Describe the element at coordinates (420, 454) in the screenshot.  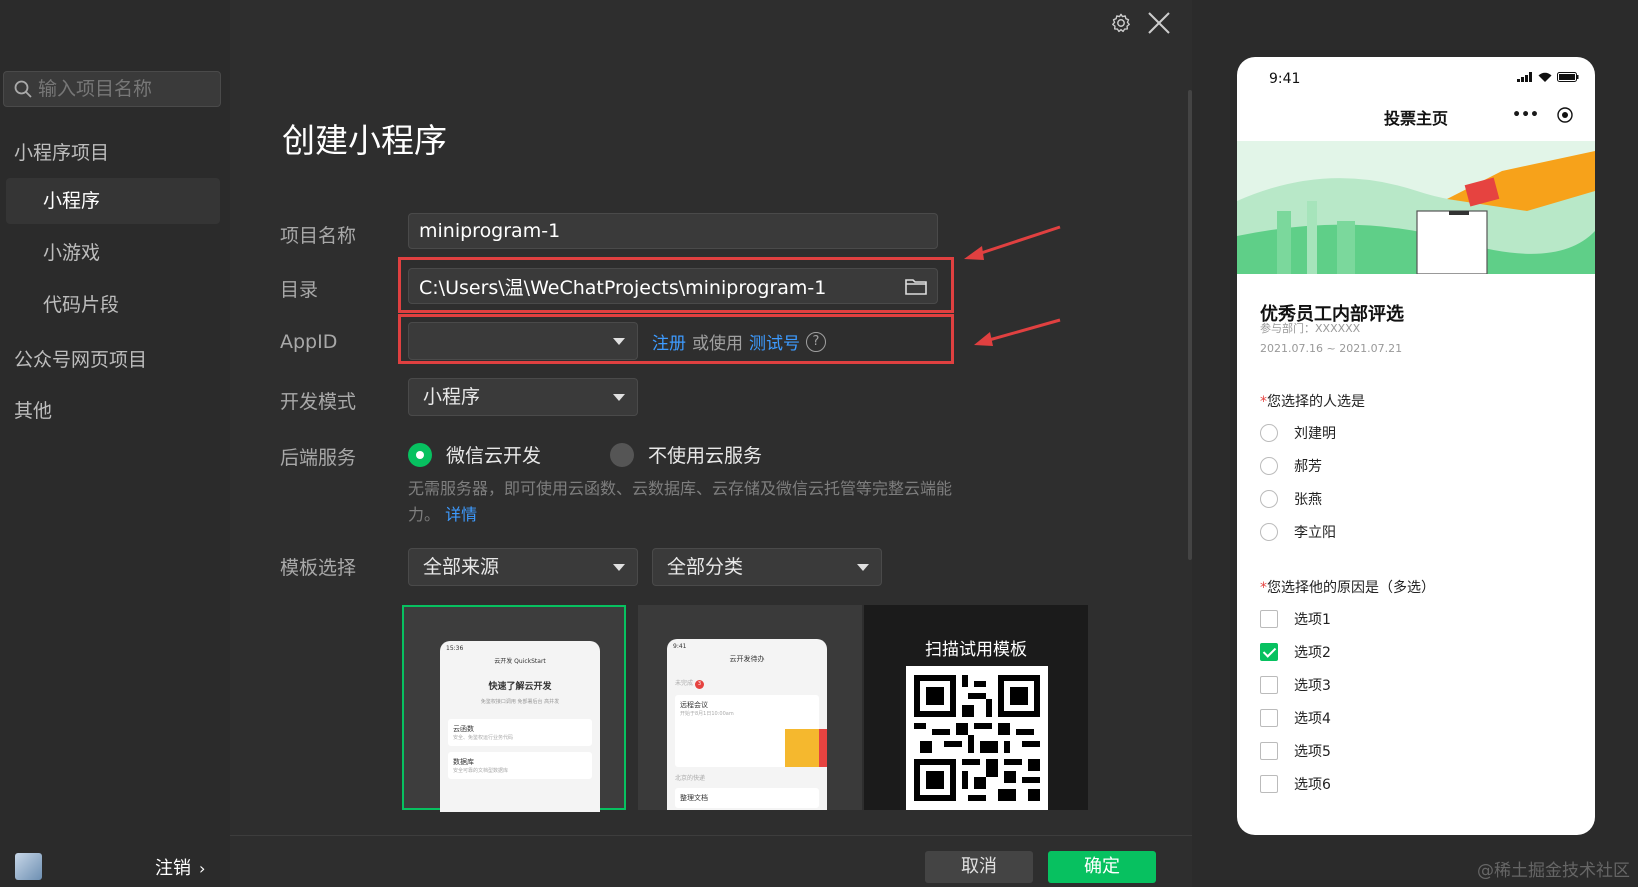
I see `radio-selected-icon` at that location.